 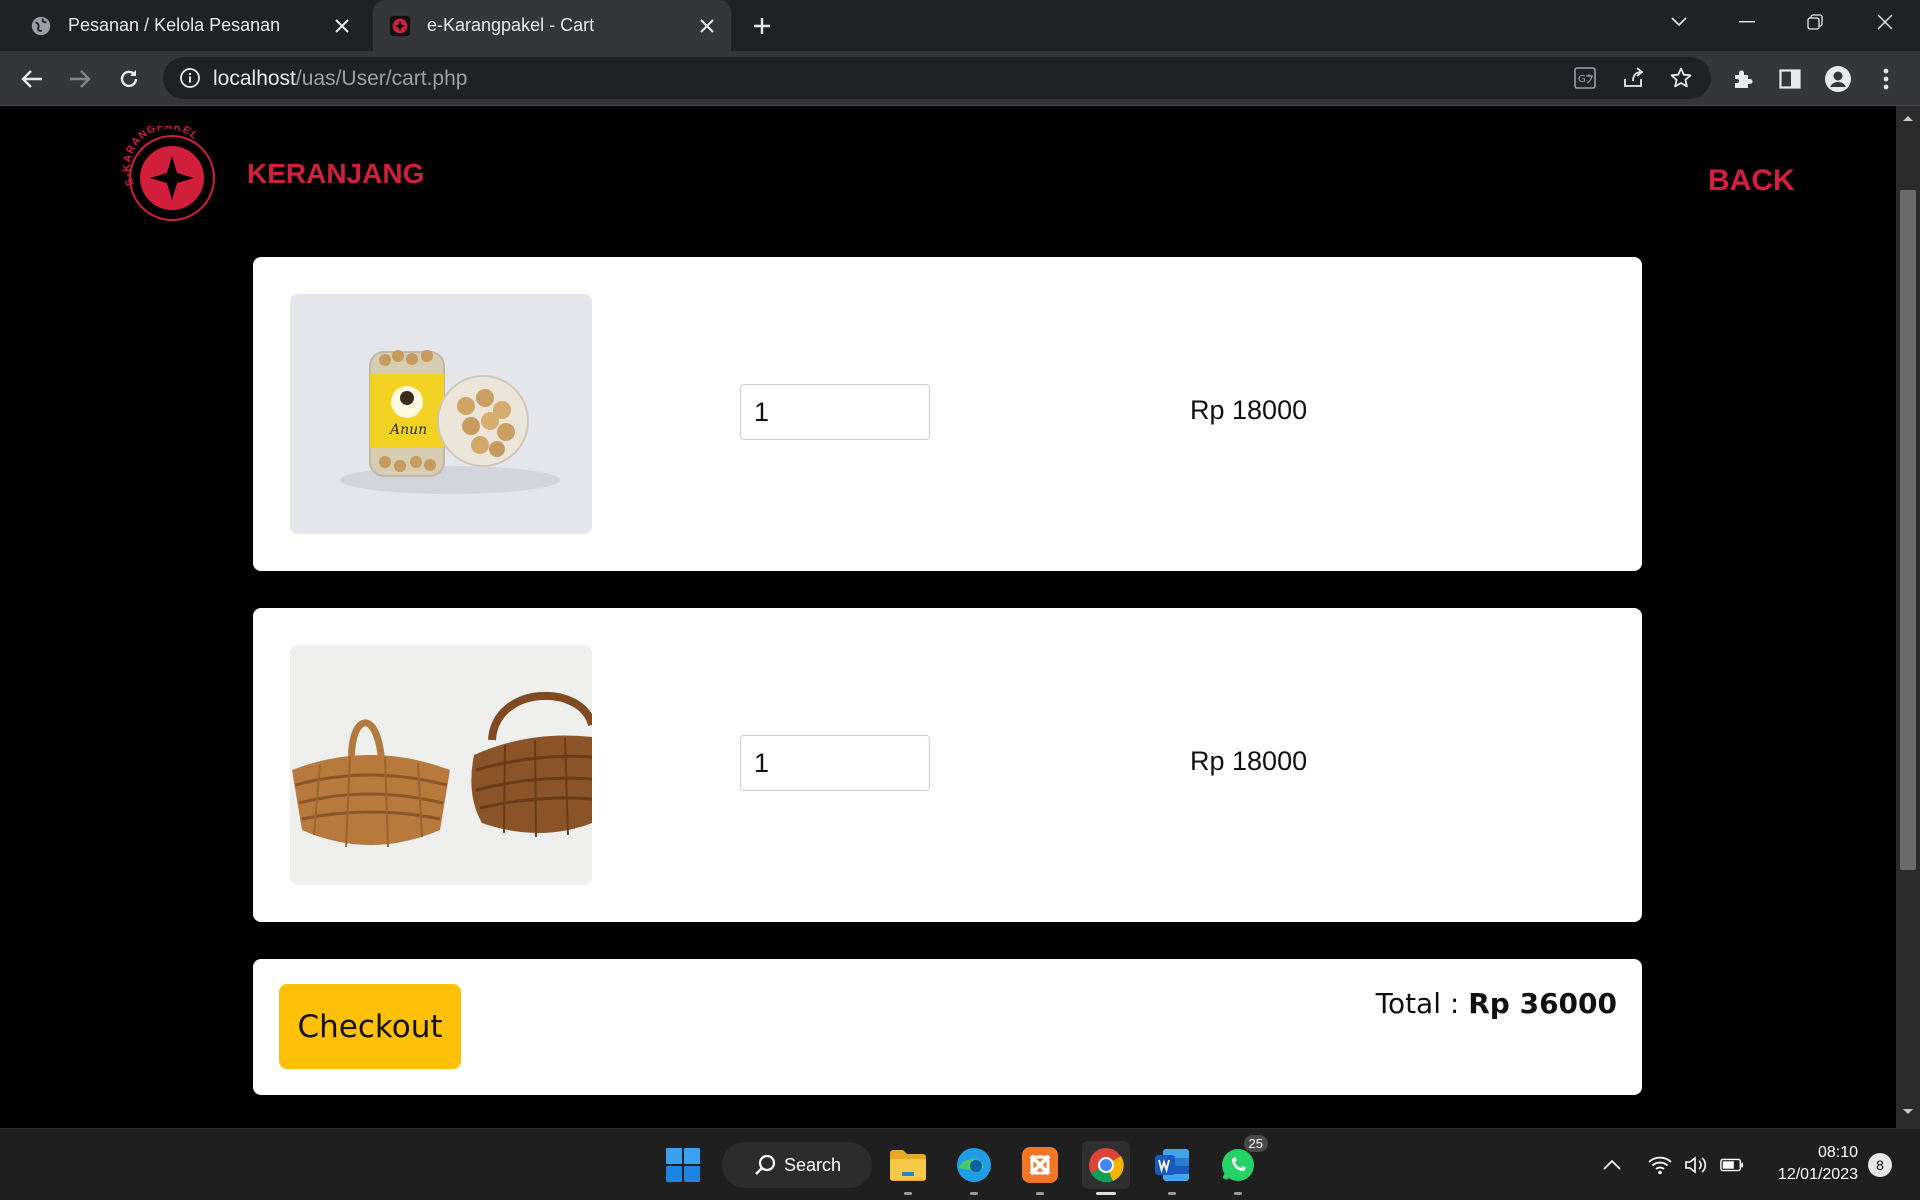 What do you see at coordinates (1679, 22) in the screenshot?
I see `tab-search-chevron-icon` at bounding box center [1679, 22].